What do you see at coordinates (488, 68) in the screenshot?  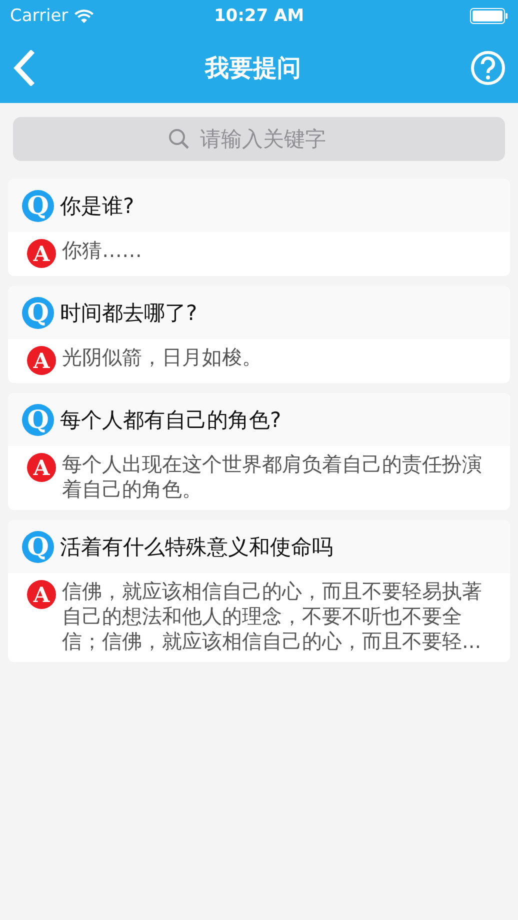 I see `help-icon` at bounding box center [488, 68].